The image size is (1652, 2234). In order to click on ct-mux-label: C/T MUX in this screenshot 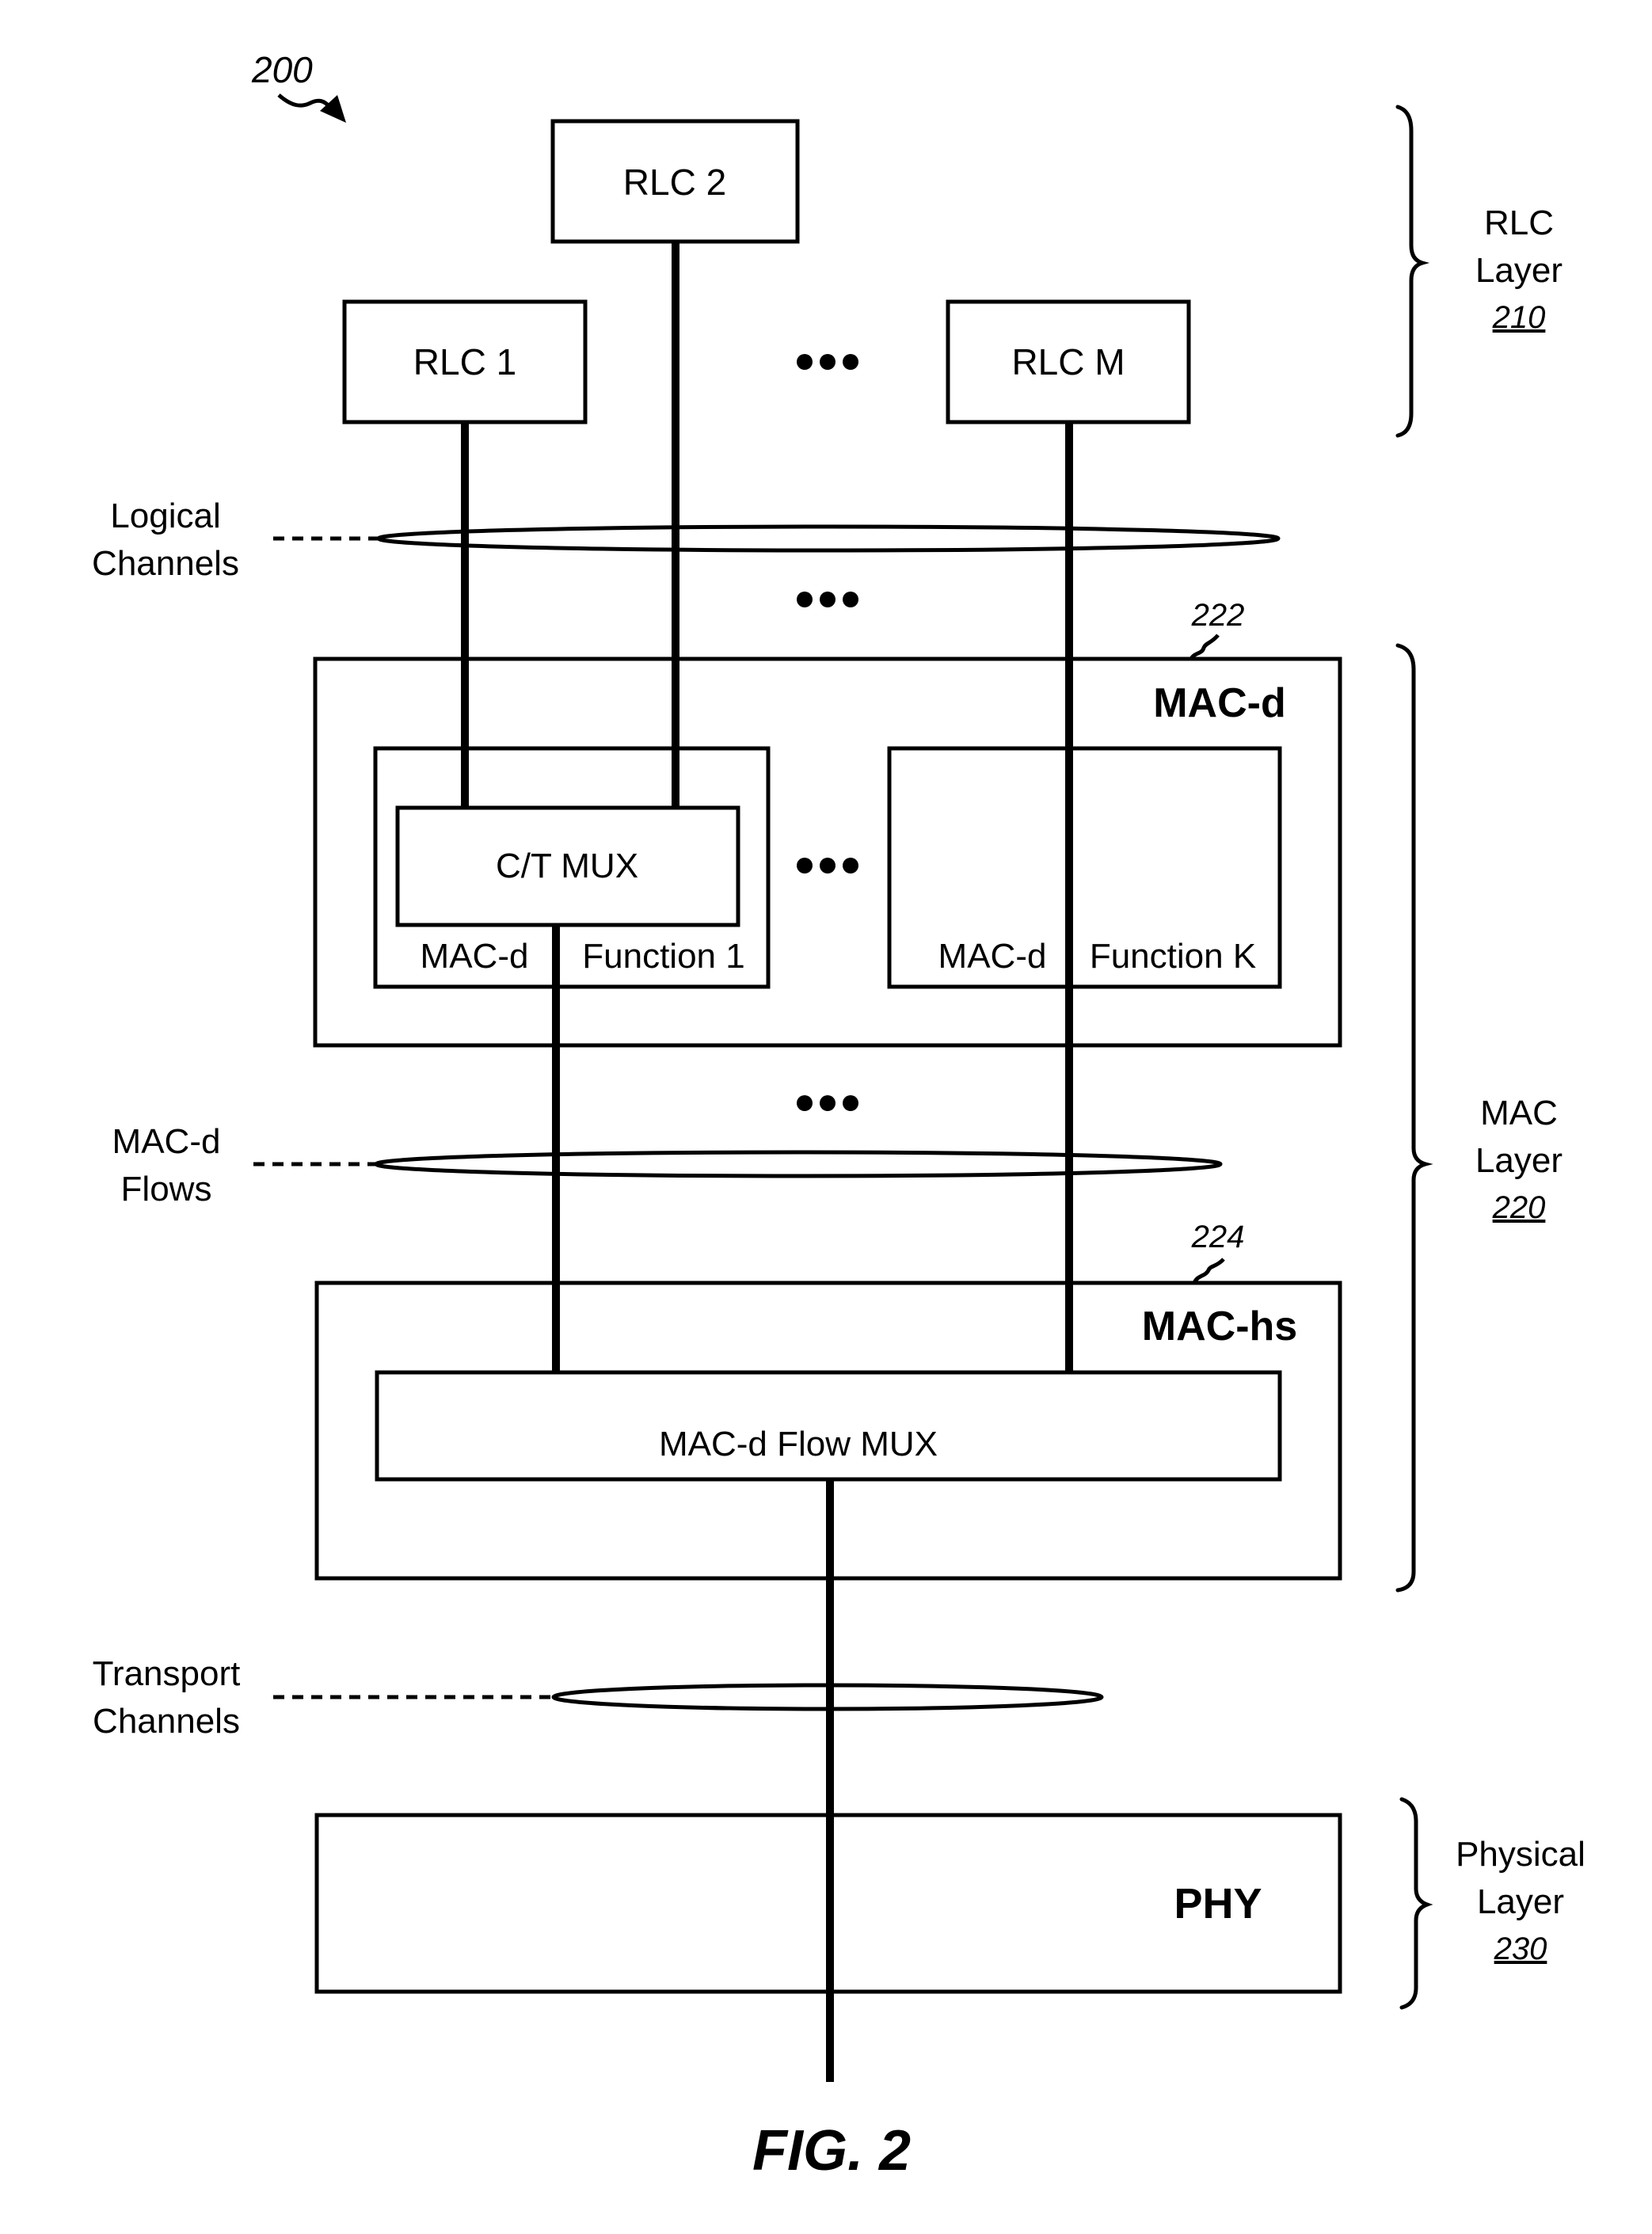, I will do `click(567, 866)`.